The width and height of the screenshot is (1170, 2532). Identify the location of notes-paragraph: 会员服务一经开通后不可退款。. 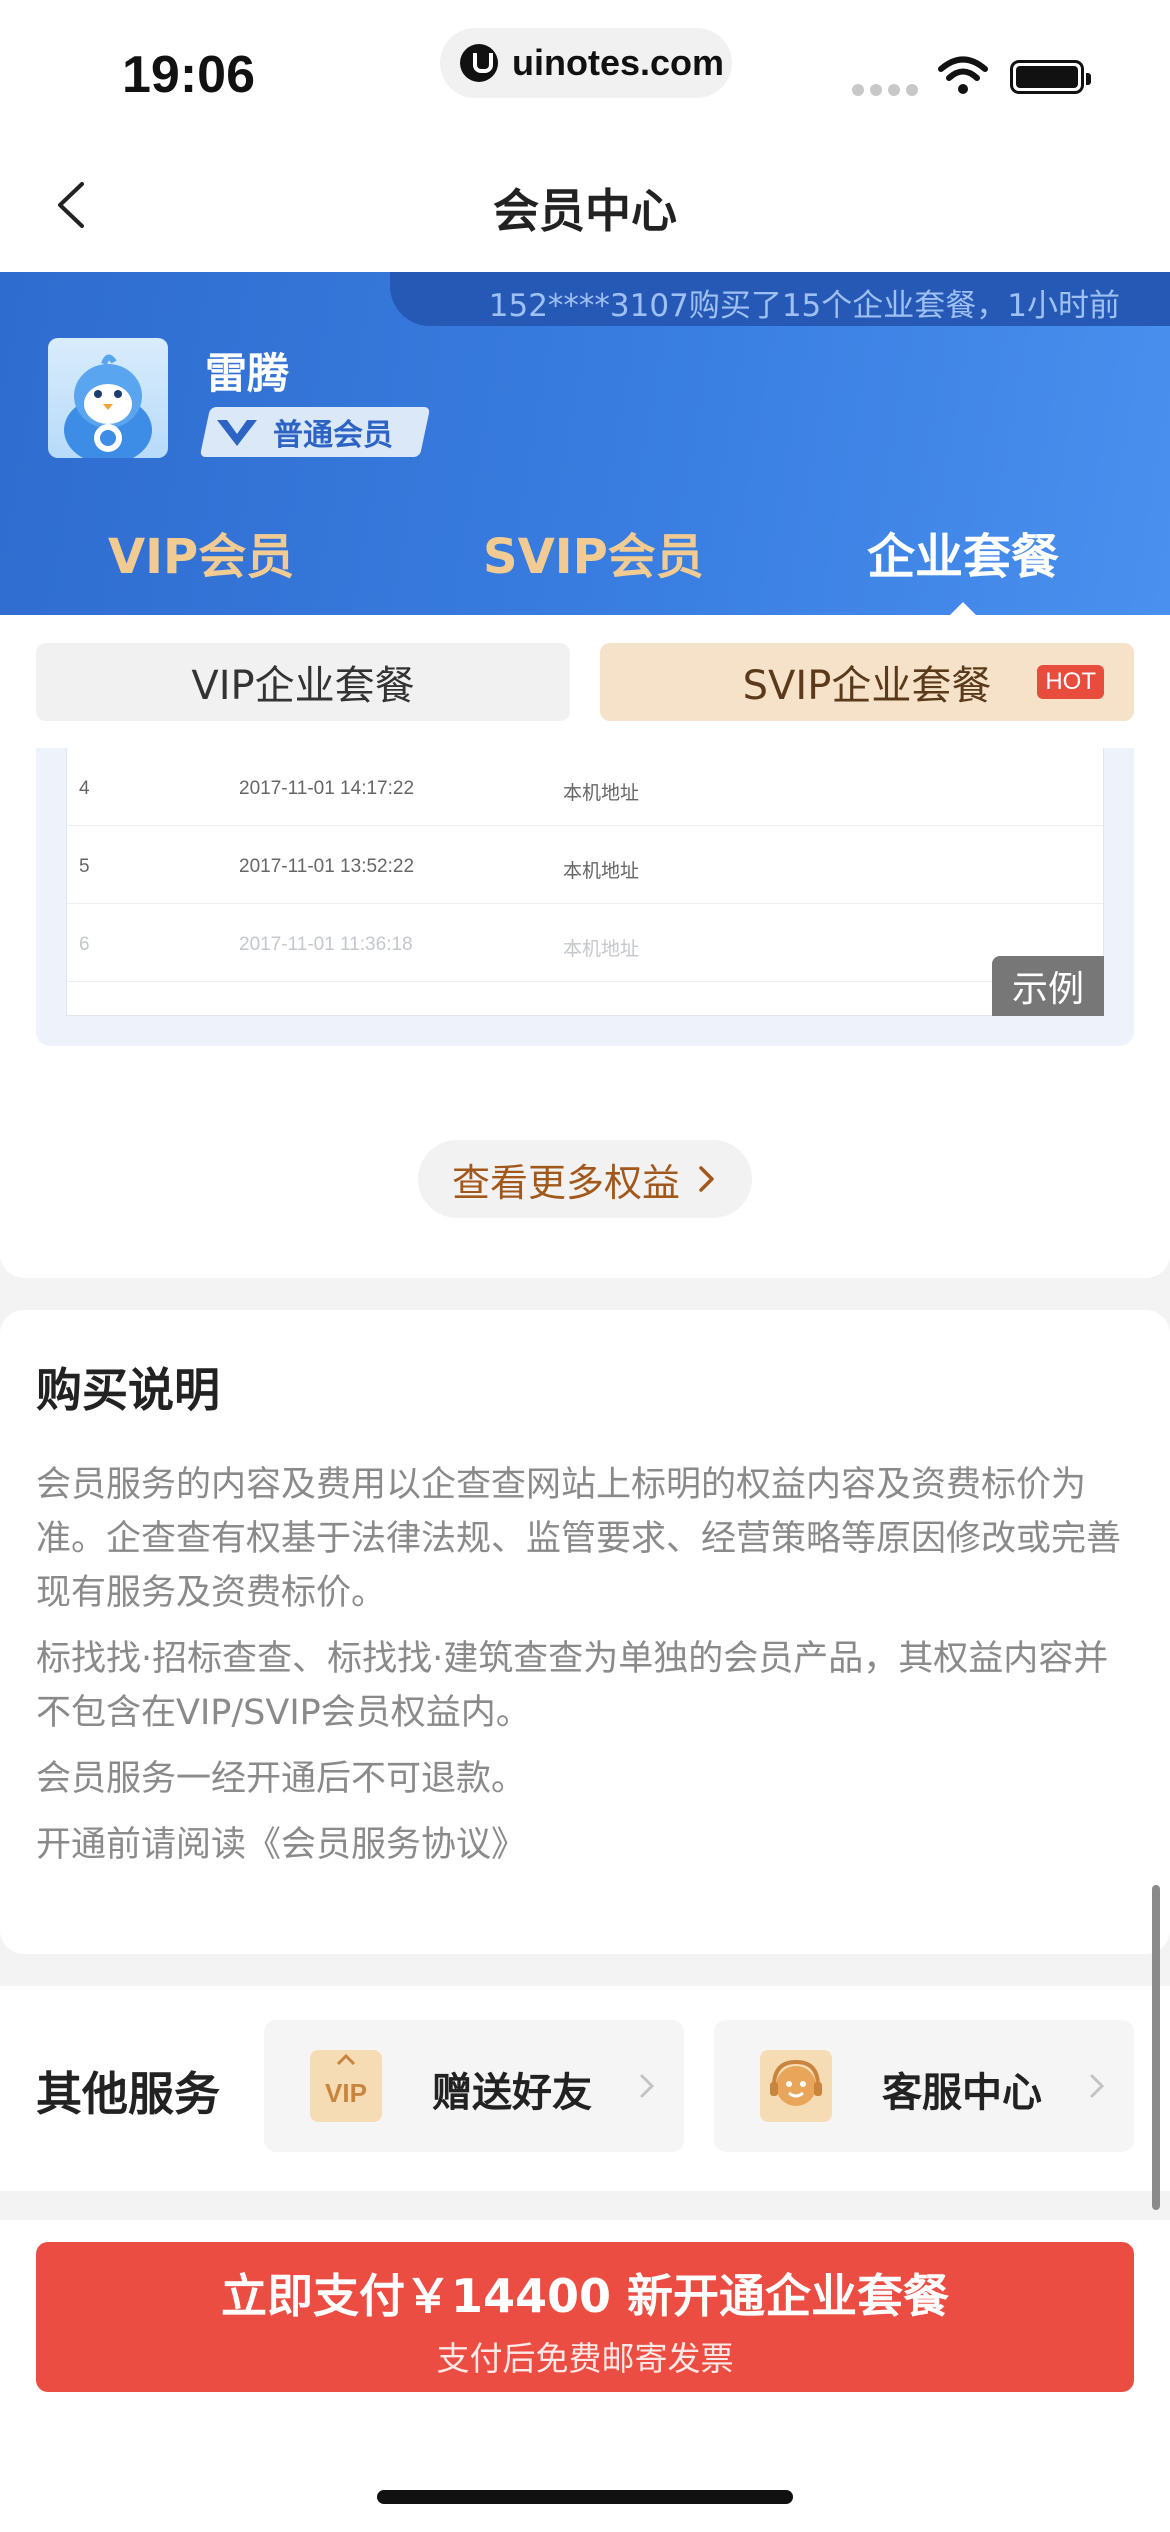
(281, 1779).